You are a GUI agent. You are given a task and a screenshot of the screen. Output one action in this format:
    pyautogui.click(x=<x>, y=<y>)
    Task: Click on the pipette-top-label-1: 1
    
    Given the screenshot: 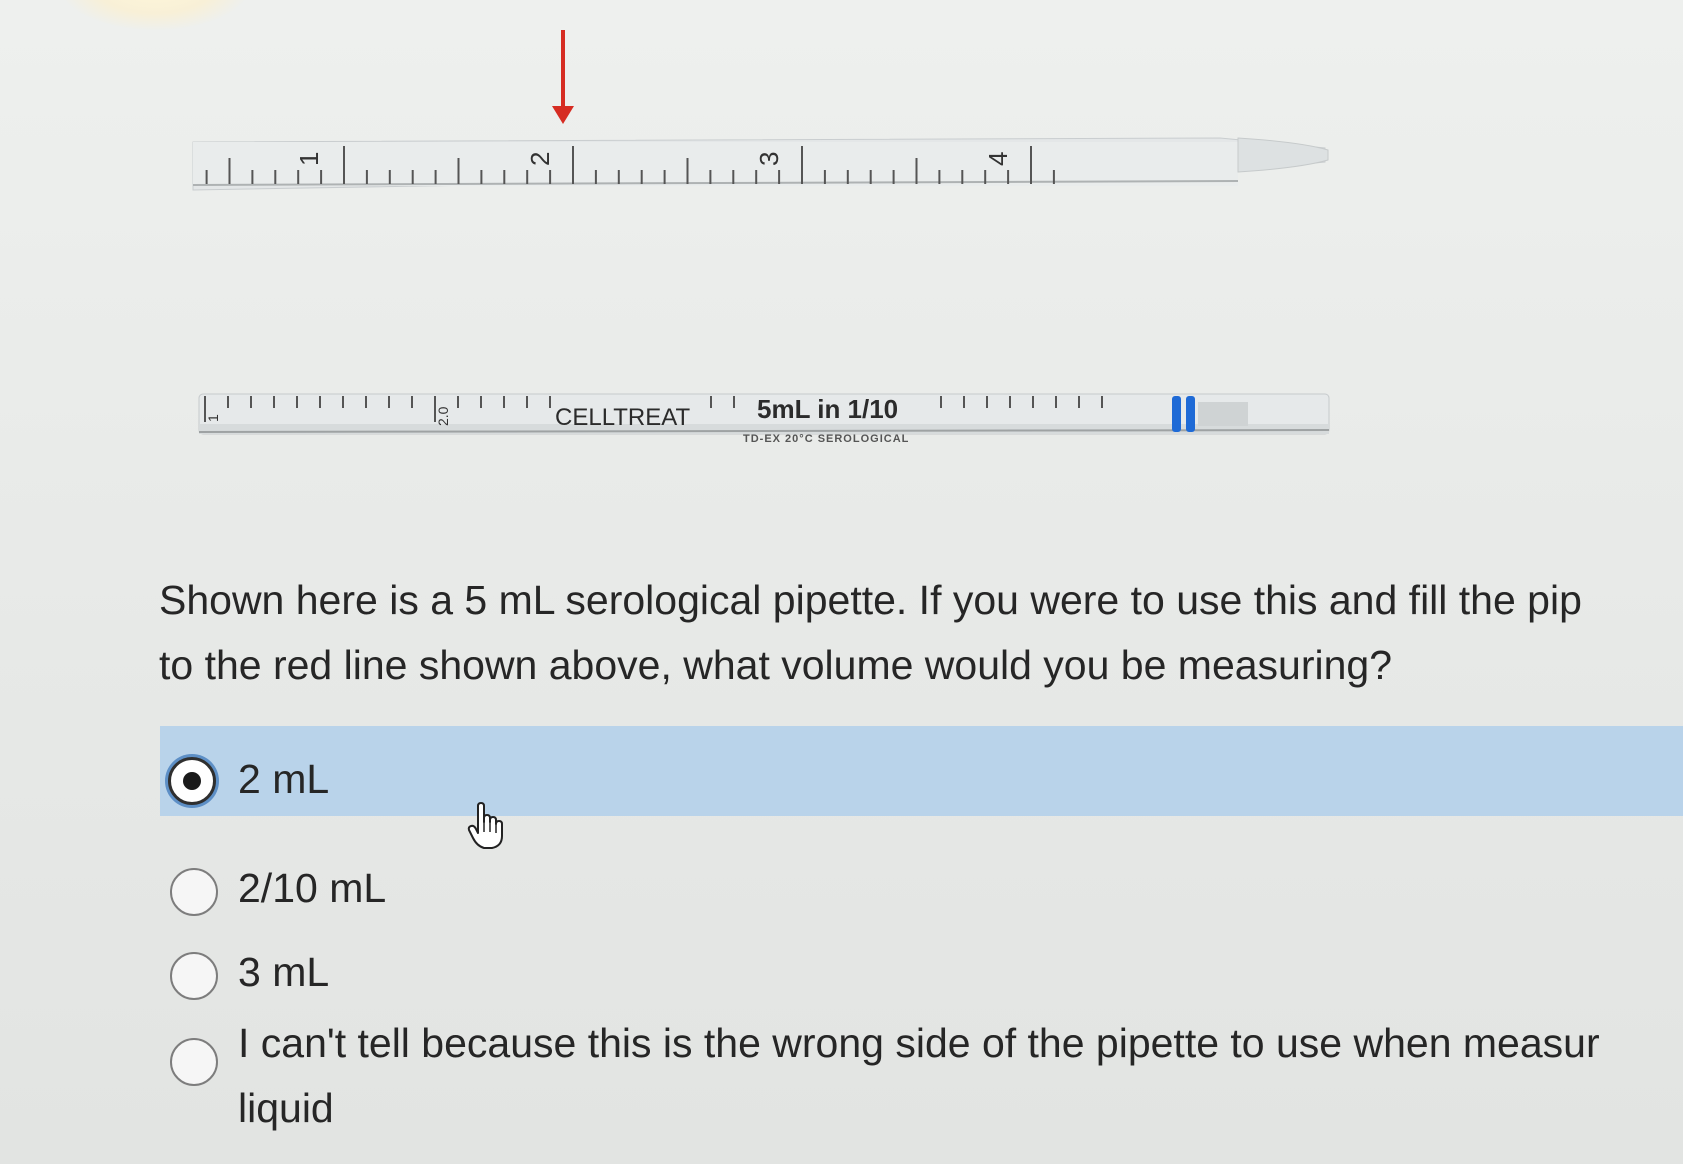 What is the action you would take?
    pyautogui.click(x=309, y=159)
    